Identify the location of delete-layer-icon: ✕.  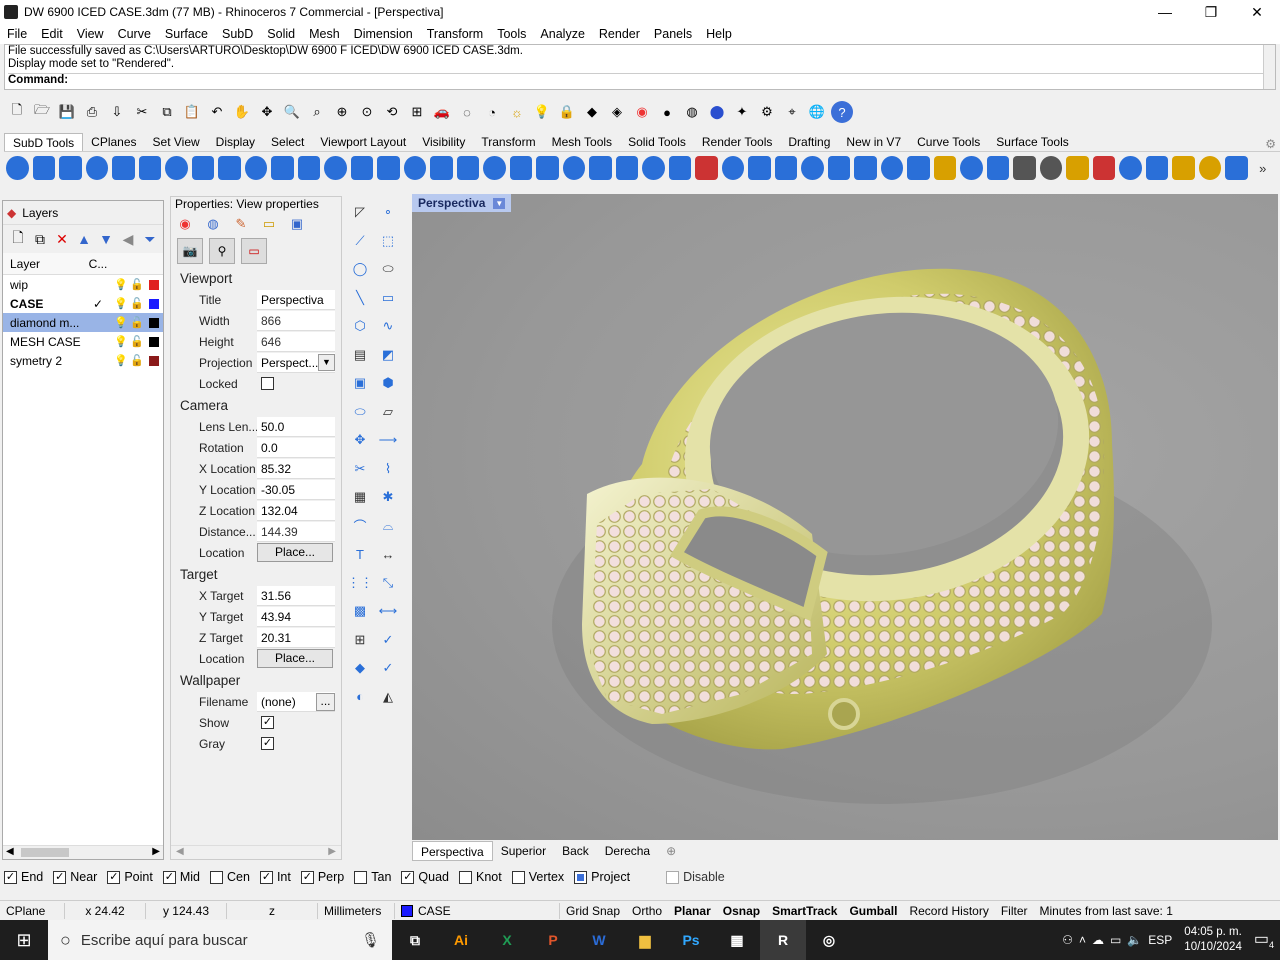
(62, 239).